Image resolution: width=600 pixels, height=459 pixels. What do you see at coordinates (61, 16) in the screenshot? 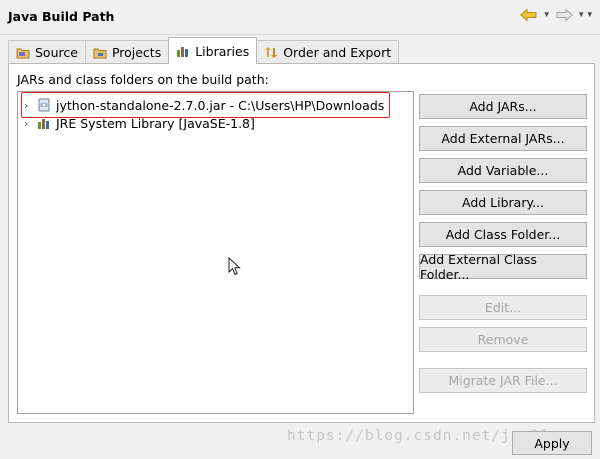
I see `dialog-title: Java Build Path` at bounding box center [61, 16].